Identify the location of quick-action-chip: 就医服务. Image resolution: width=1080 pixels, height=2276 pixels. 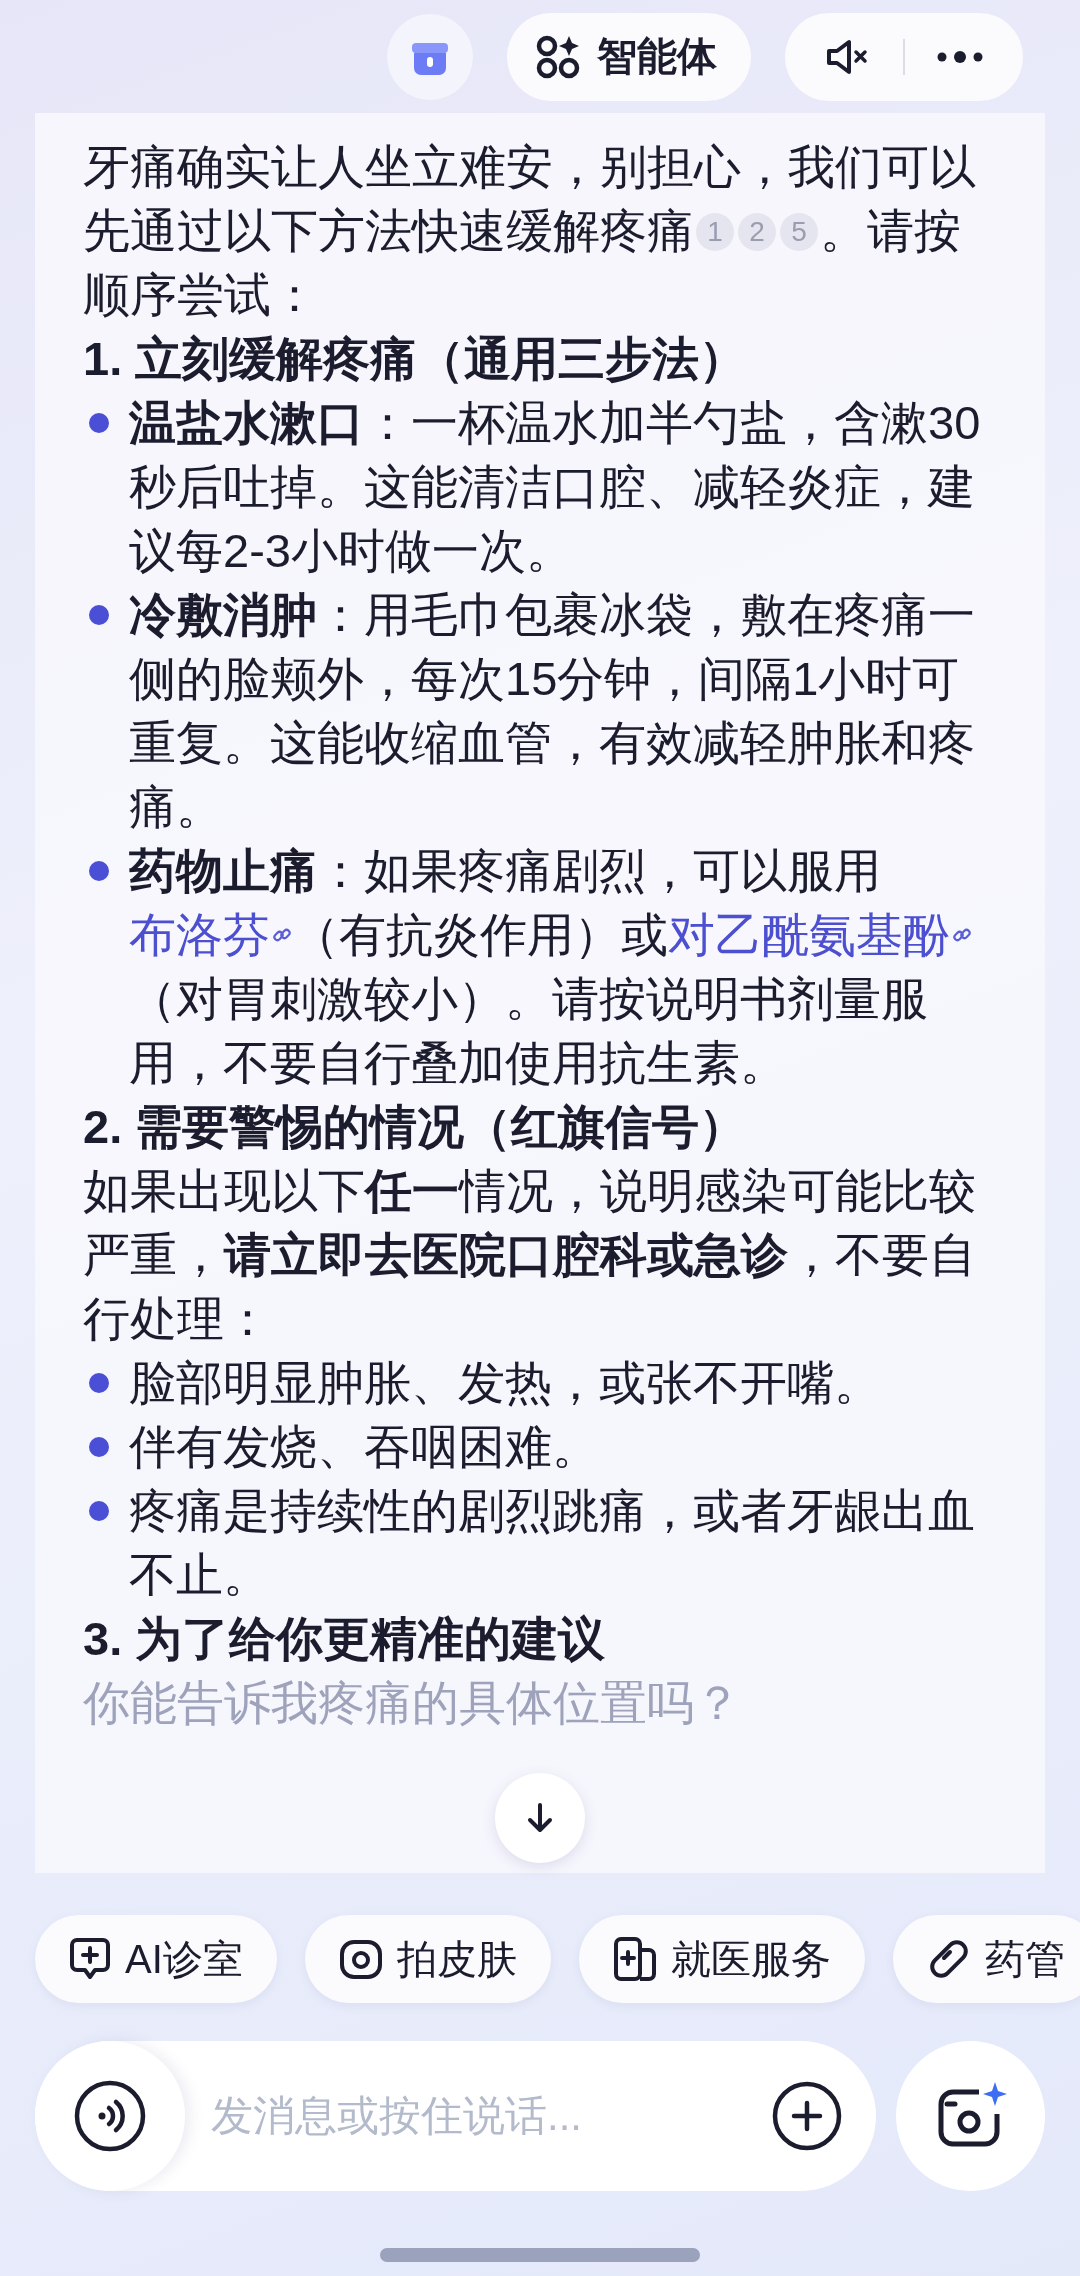
(721, 1959).